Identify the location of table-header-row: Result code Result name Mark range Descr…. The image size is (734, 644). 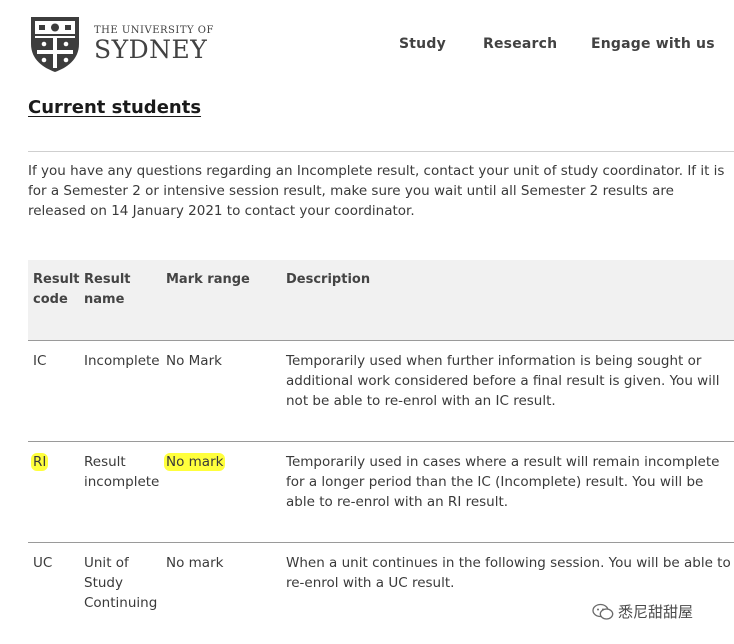
(381, 300).